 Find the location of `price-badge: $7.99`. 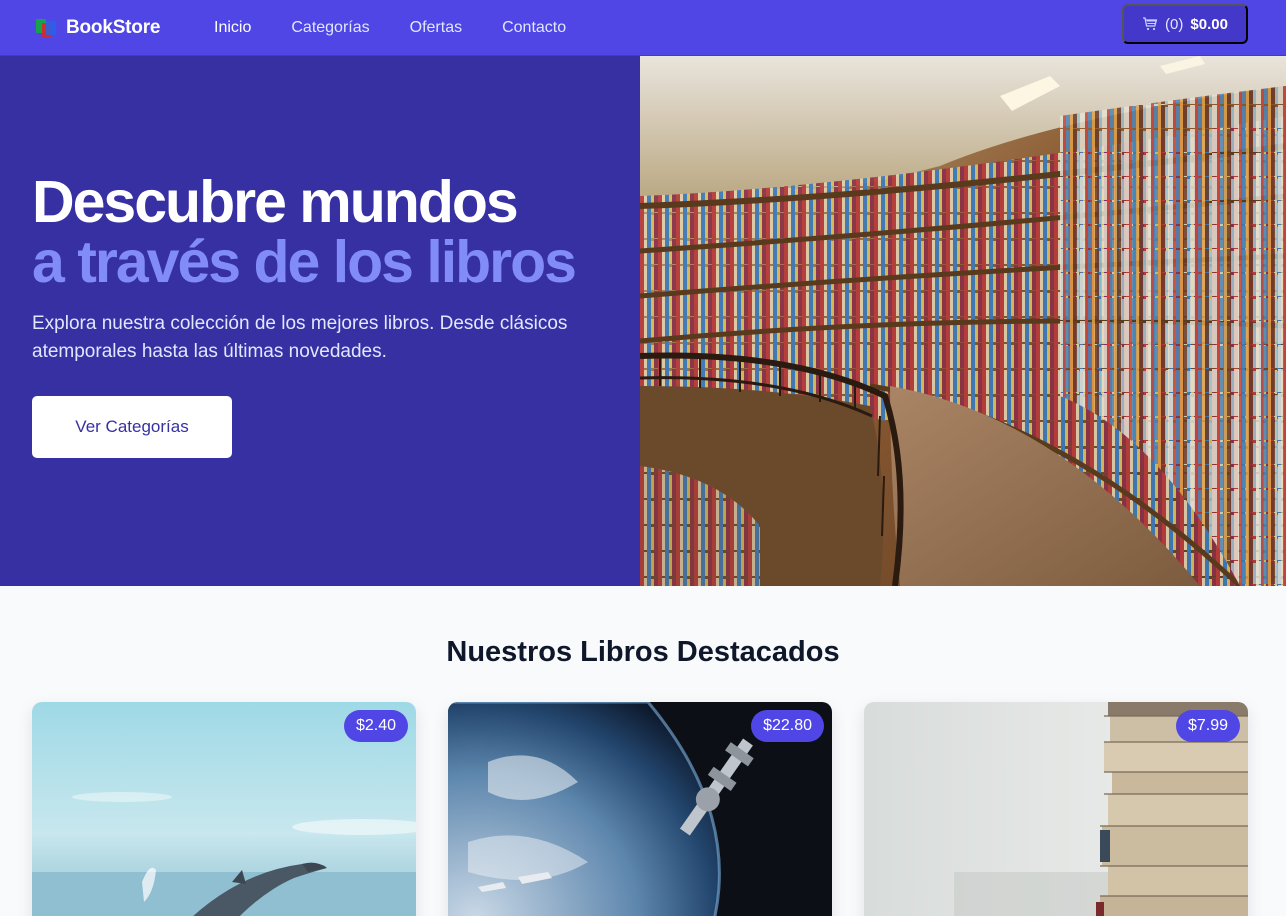

price-badge: $7.99 is located at coordinates (1207, 726).